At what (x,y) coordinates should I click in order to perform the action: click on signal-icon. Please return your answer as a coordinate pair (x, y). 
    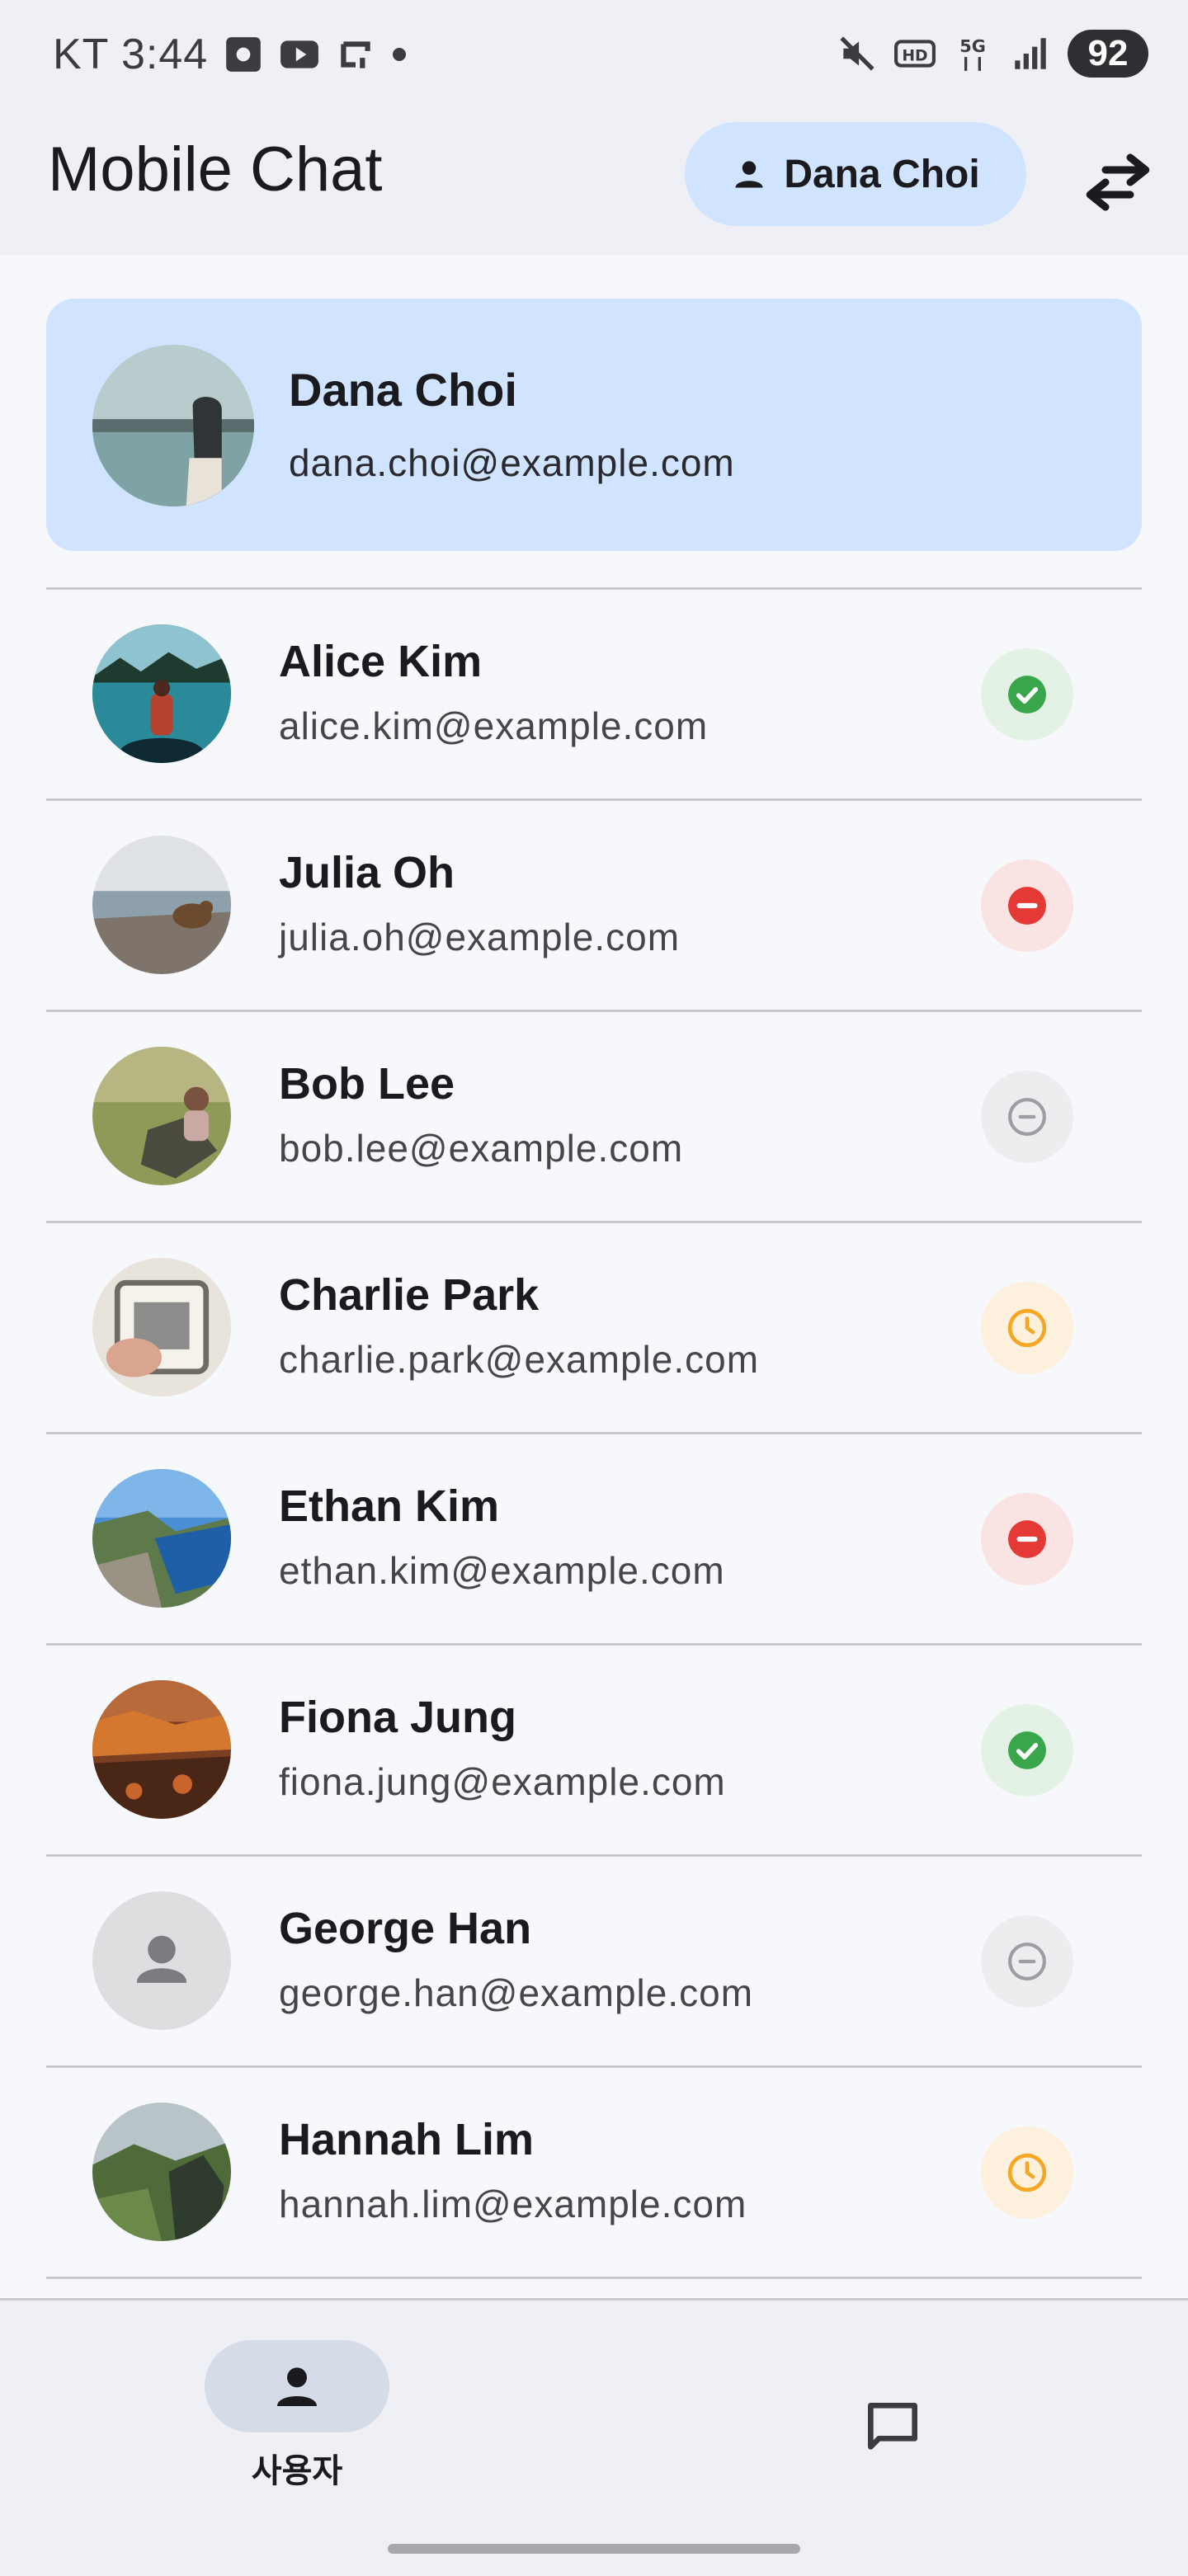
    Looking at the image, I should click on (1030, 53).